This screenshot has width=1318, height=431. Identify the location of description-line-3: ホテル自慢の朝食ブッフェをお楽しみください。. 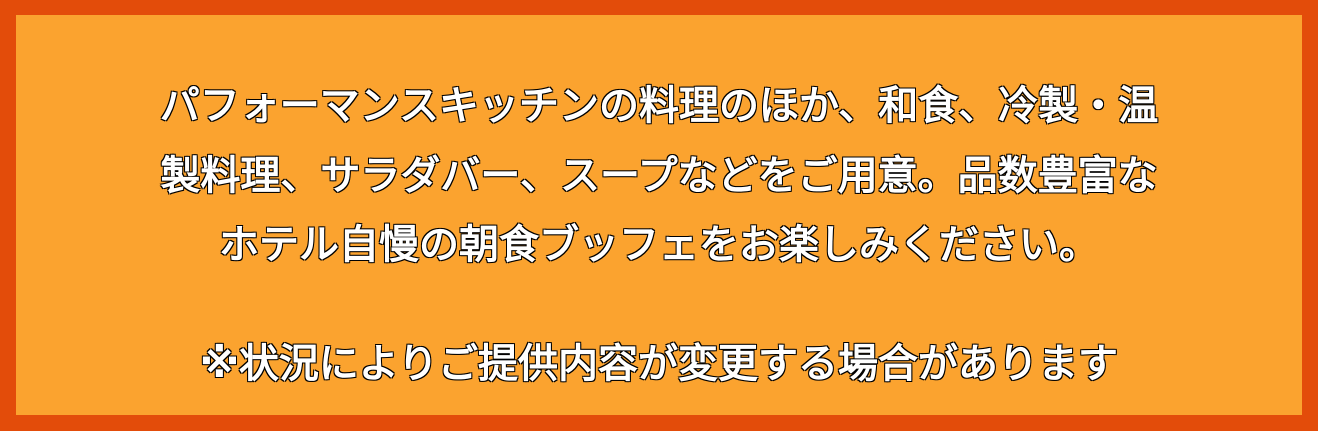
(659, 245).